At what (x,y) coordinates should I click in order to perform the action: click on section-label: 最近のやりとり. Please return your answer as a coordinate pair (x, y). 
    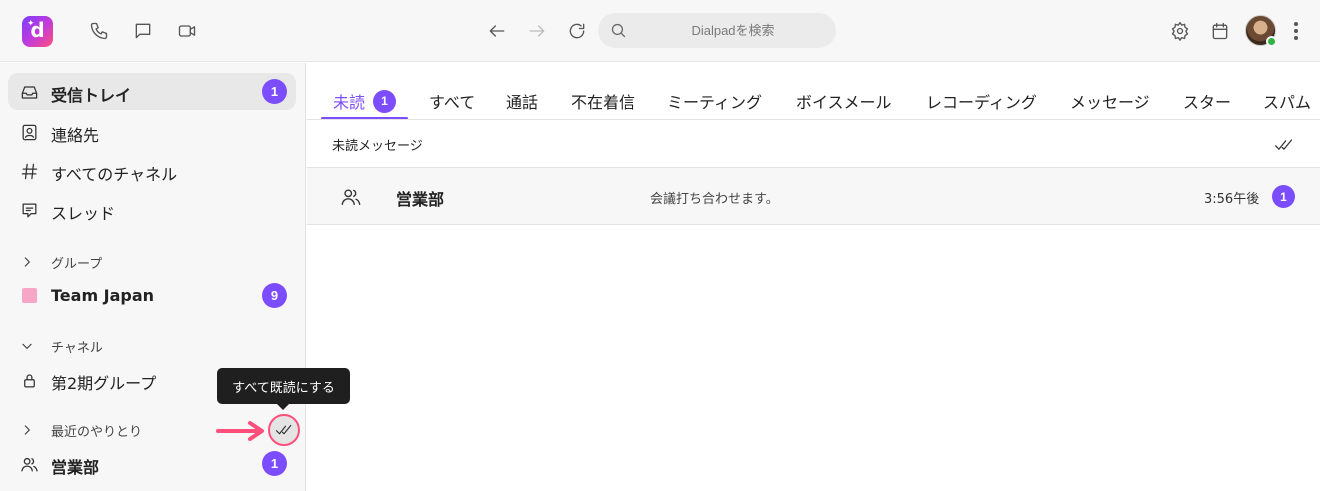
    Looking at the image, I should click on (97, 432).